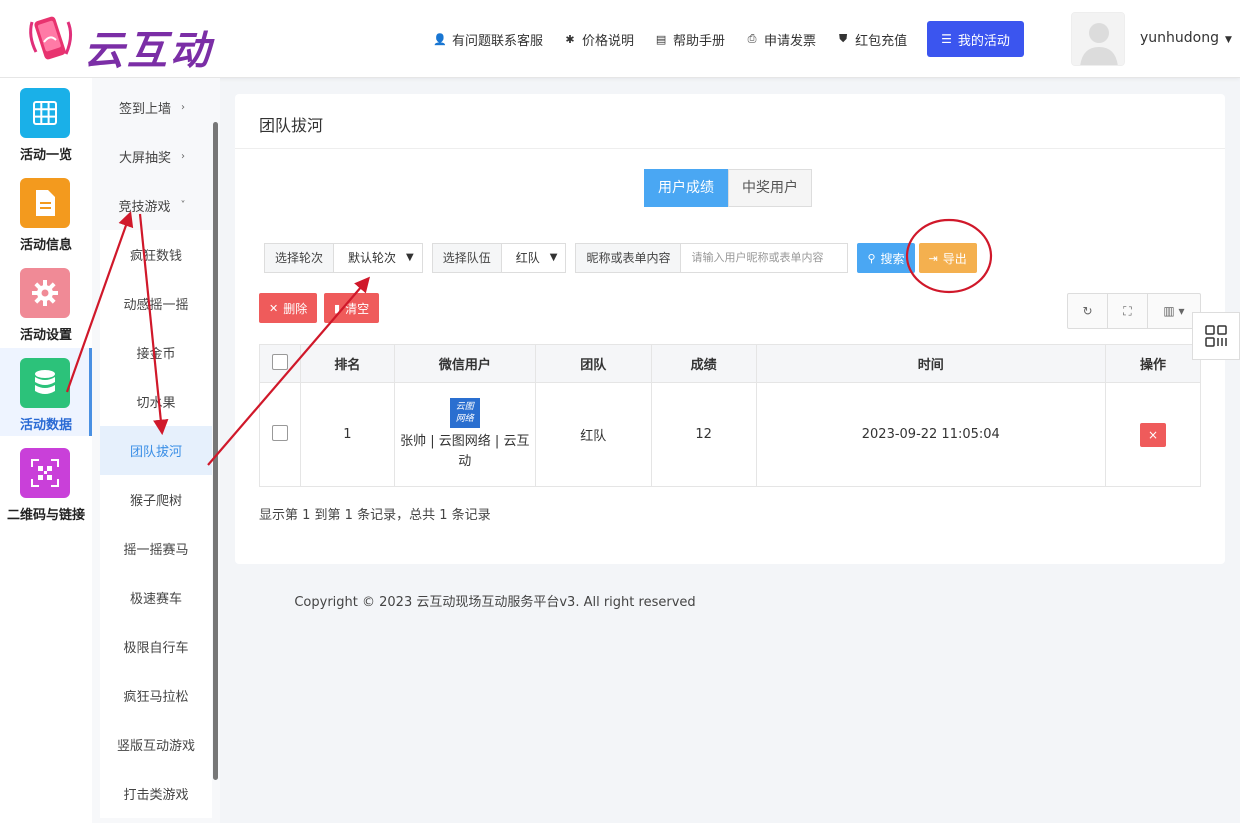 The image size is (1240, 823). I want to click on submenu-item-checkin-wall: 签到上墙 ›, so click(152, 107).